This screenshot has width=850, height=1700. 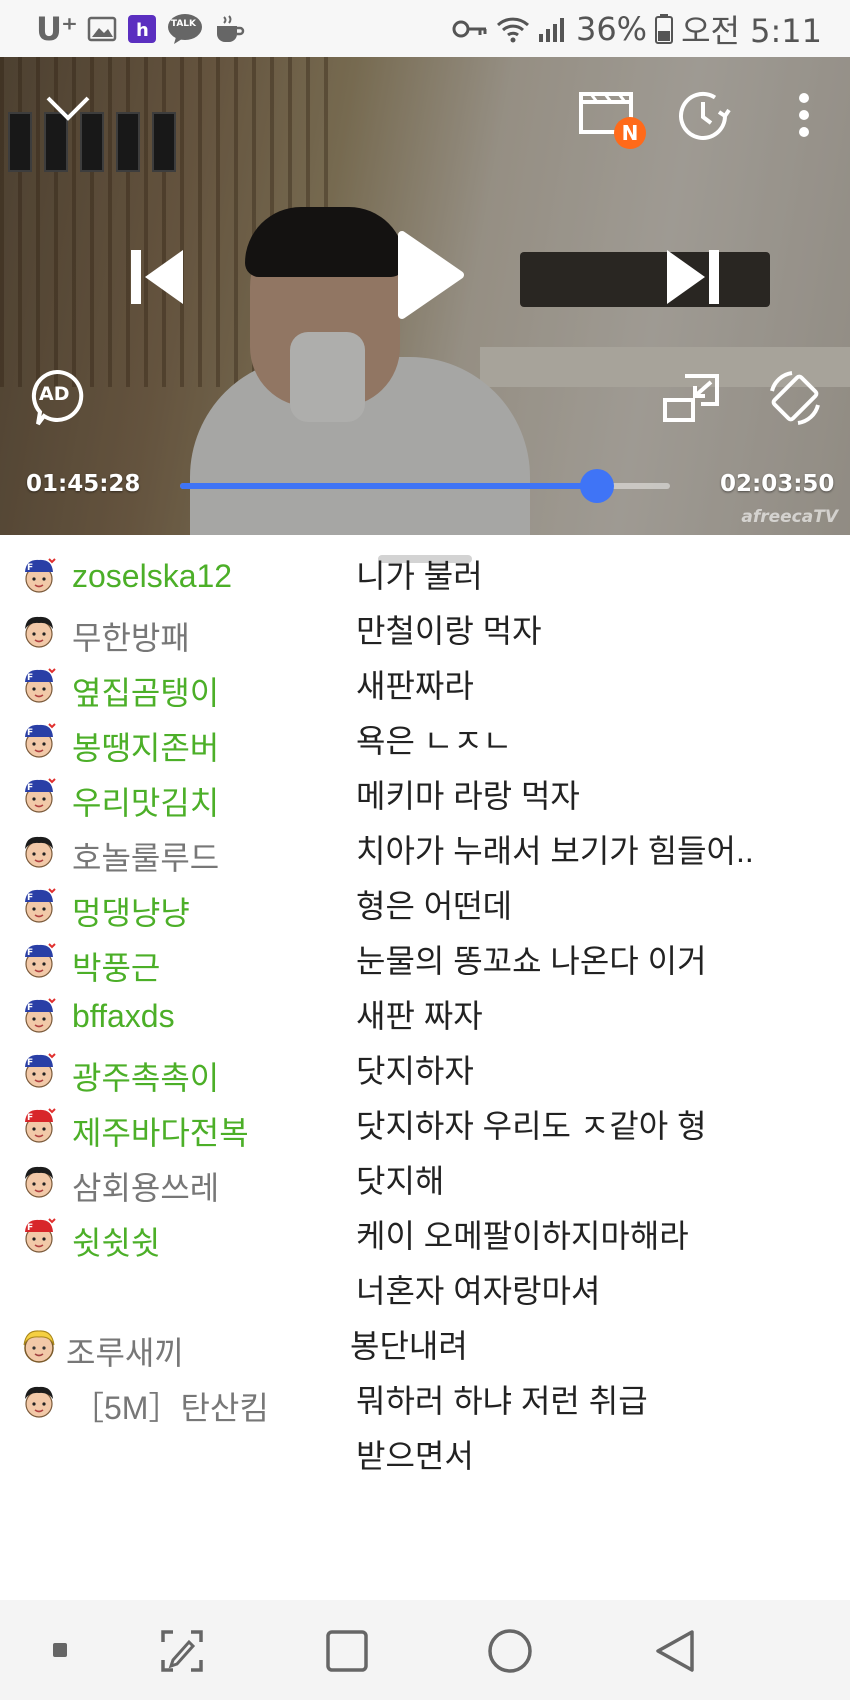 What do you see at coordinates (425, 1181) in the screenshot?
I see `chat-message: 삼회용쓰레 닷지해` at bounding box center [425, 1181].